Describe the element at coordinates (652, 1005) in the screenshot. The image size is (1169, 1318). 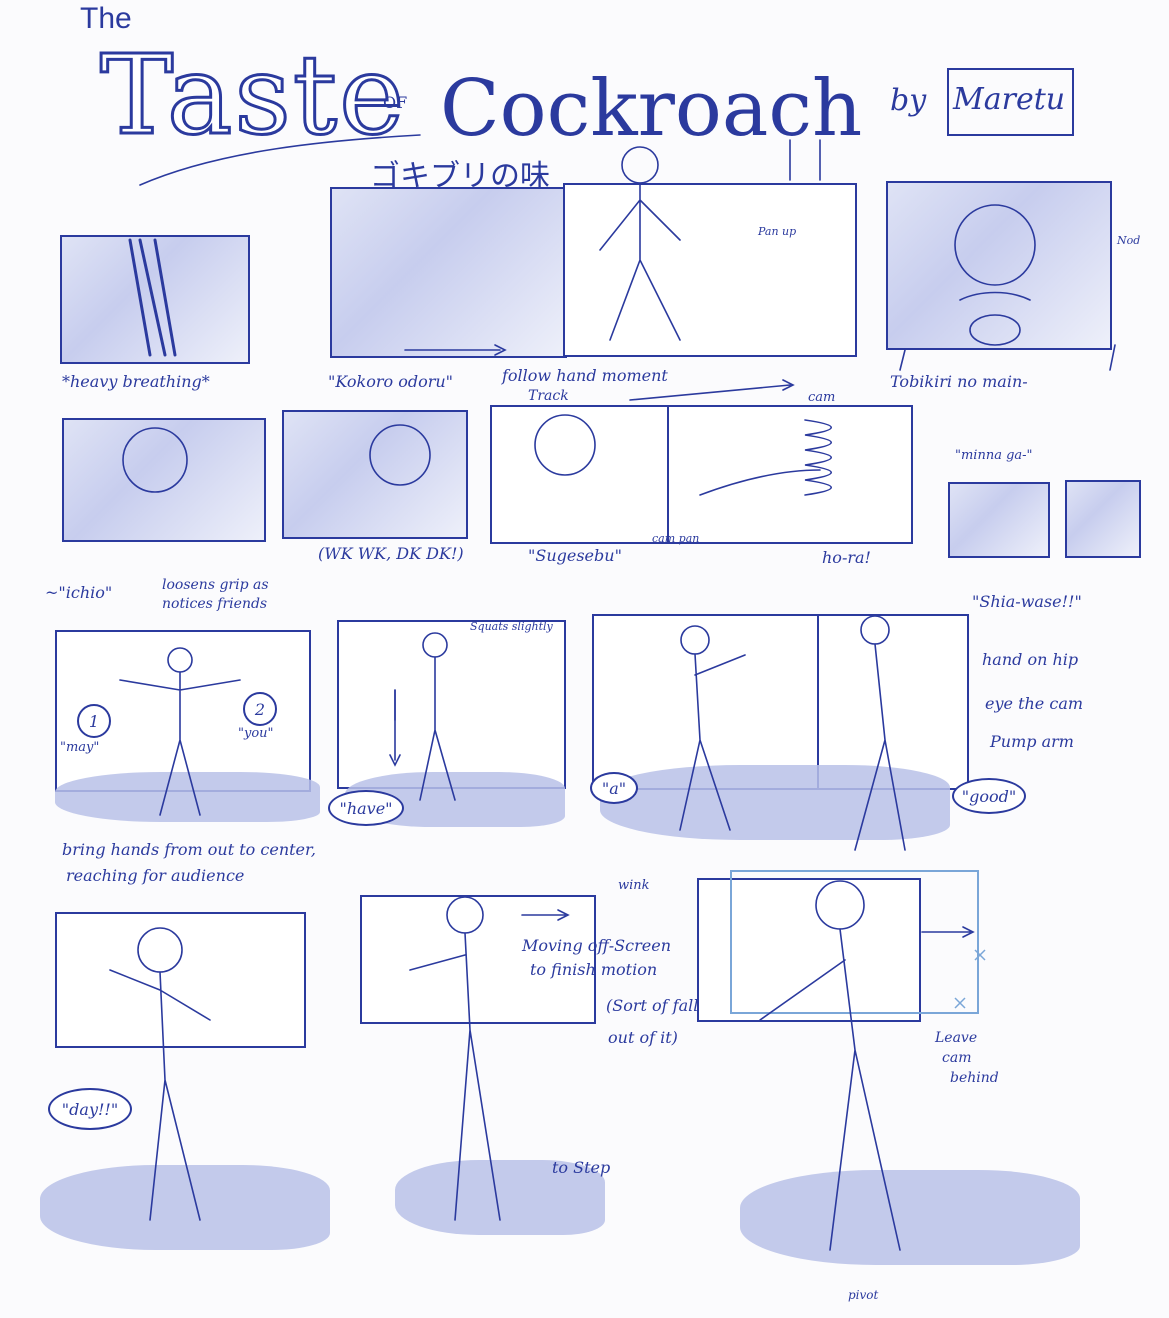
I see `note-sort-of-fall: (Sort of fall` at that location.